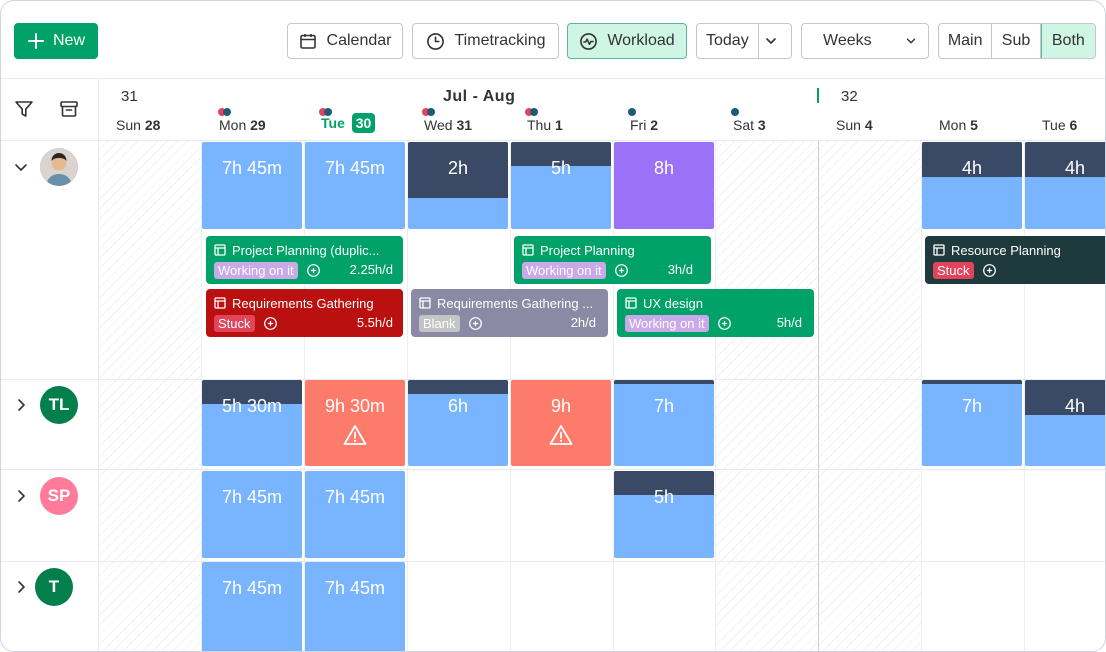 This screenshot has height=652, width=1106. What do you see at coordinates (500, 40) in the screenshot?
I see `timetracking-label: Timetracking` at bounding box center [500, 40].